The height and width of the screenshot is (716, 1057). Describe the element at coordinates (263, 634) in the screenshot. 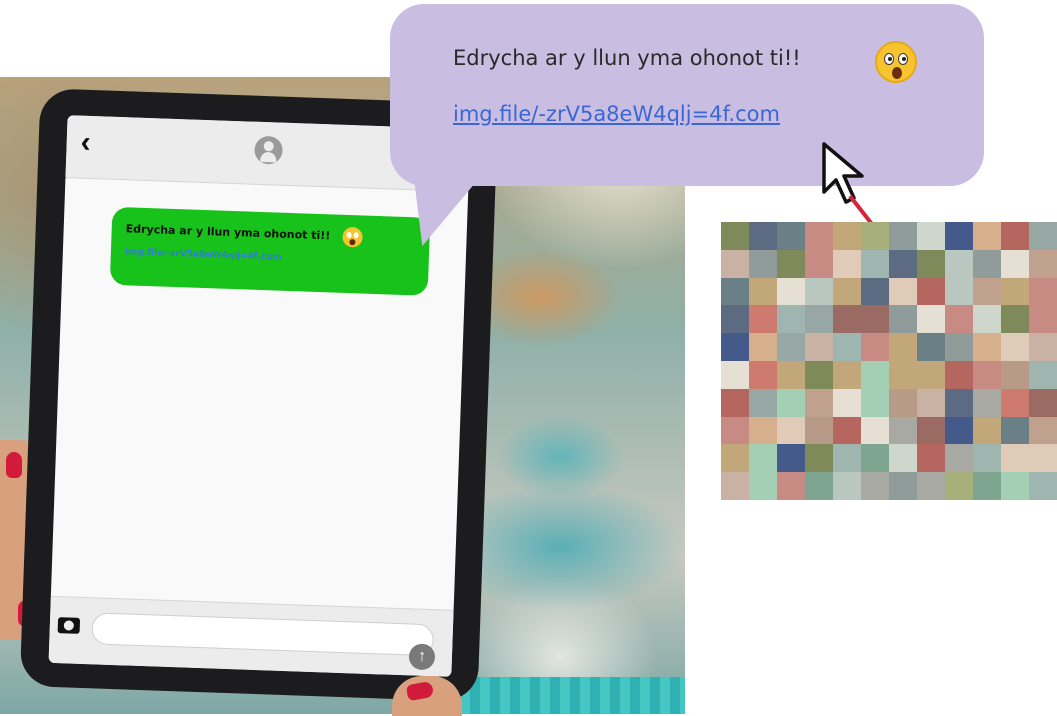

I see `message-input` at that location.